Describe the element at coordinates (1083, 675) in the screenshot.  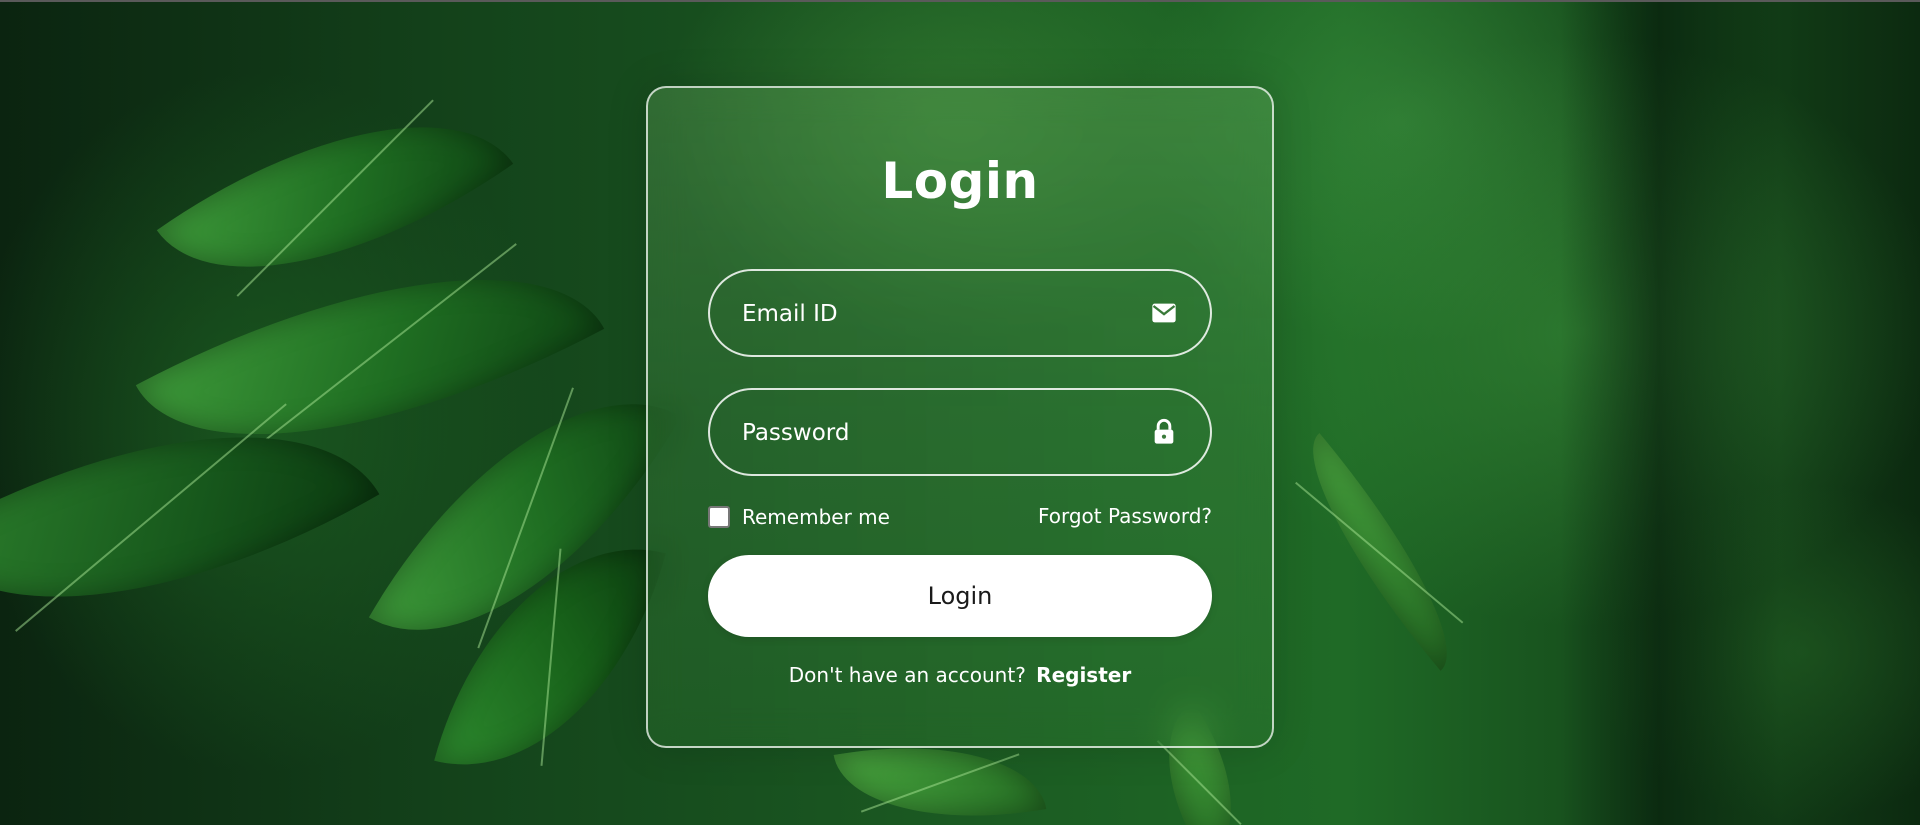
I see `register-link: Register` at that location.